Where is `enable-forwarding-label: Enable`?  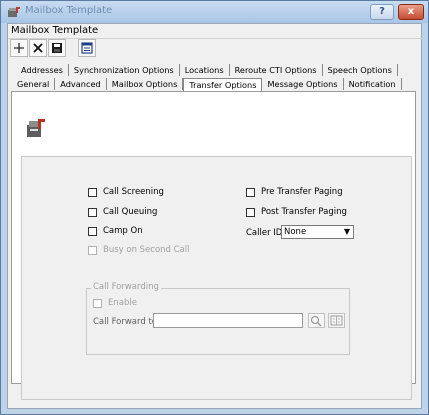
enable-forwarding-label: Enable is located at coordinates (122, 303).